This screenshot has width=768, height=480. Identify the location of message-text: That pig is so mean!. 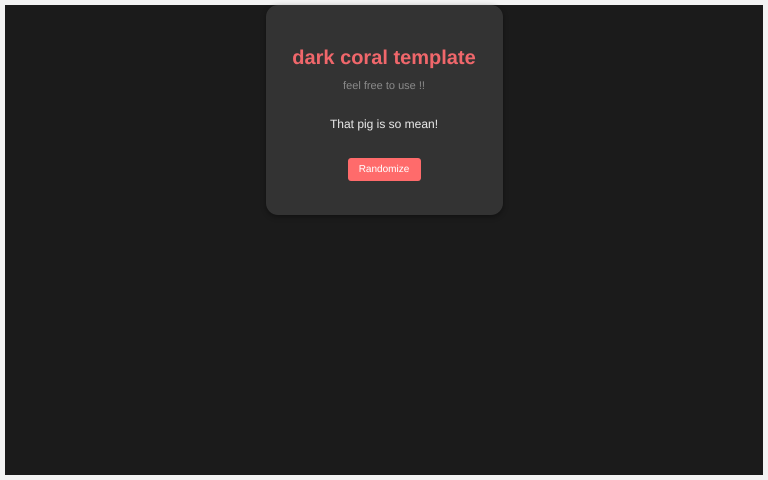
(384, 124).